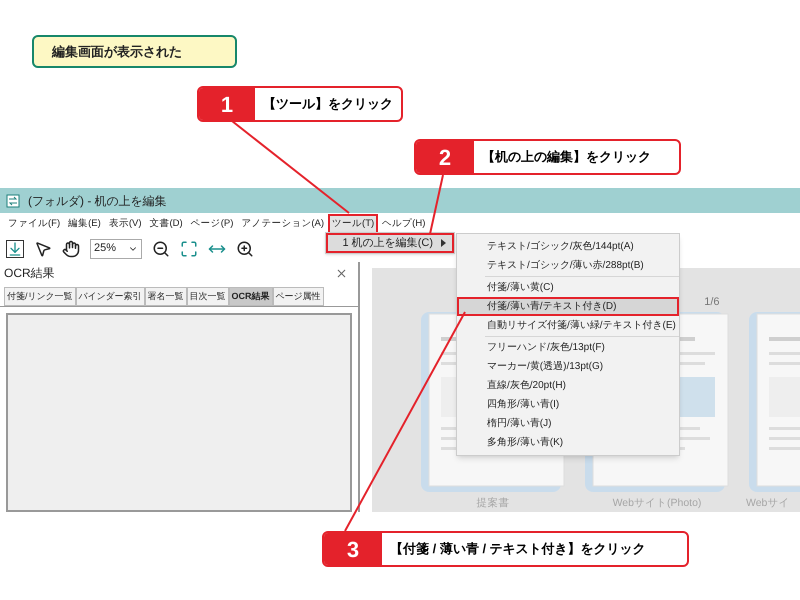  I want to click on menu-item: 文書(D), so click(166, 224).